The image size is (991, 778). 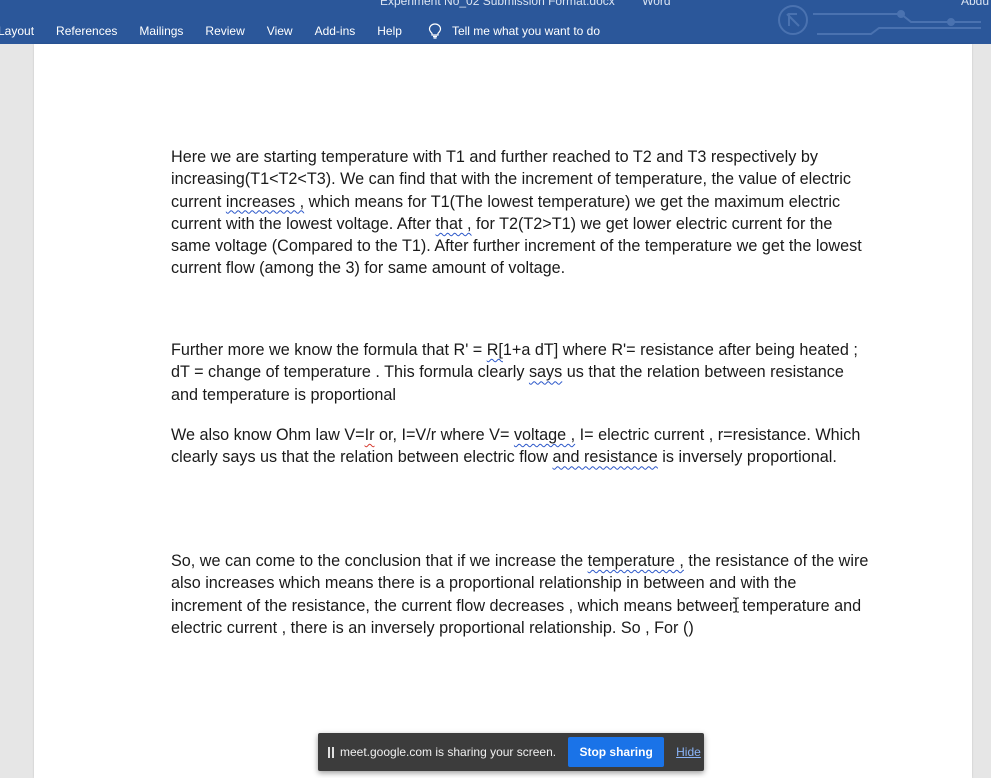 I want to click on p3-text-a: We also know Ohm law V=, so click(x=268, y=435).